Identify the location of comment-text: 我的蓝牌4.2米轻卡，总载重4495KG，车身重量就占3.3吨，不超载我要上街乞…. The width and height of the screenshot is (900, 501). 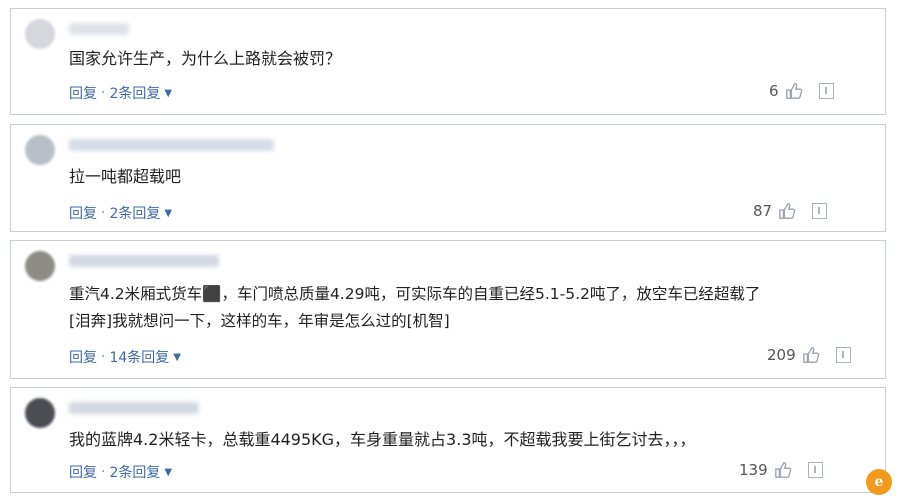
(382, 439).